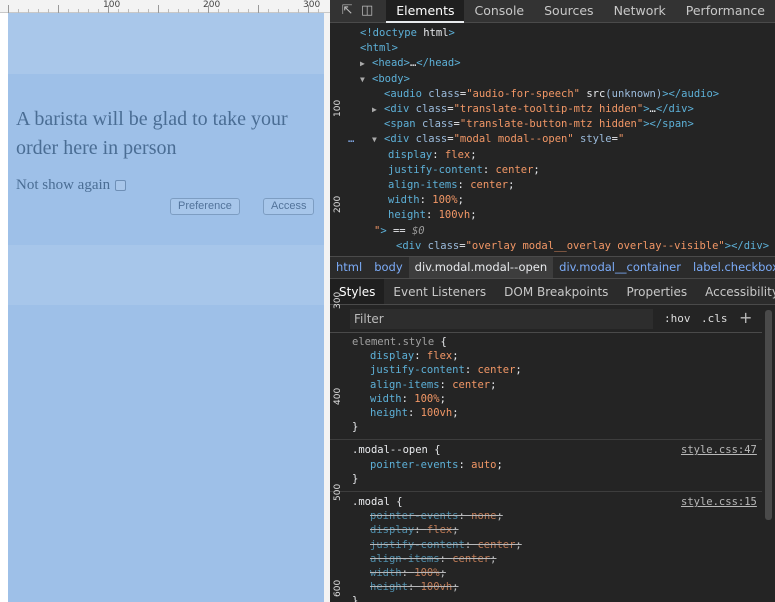  I want to click on breadcrumb-html: html, so click(349, 267).